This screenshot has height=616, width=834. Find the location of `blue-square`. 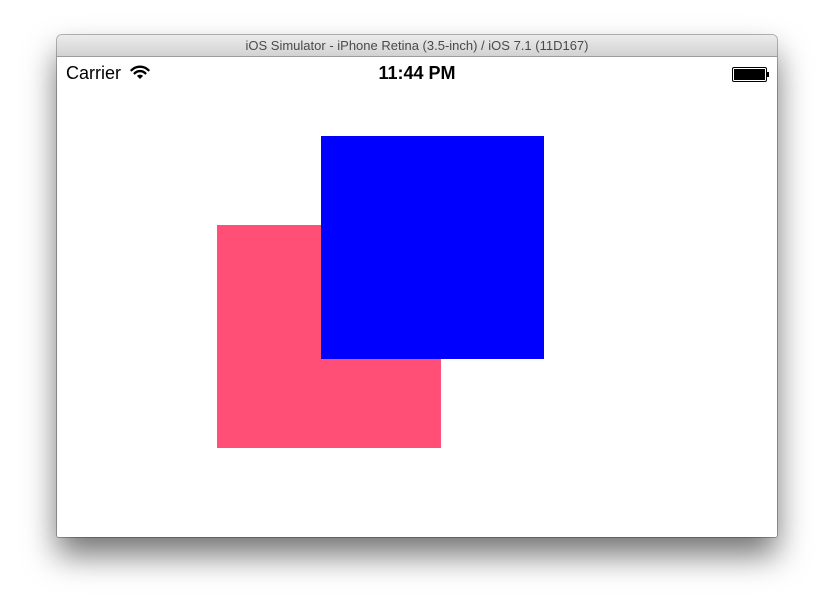

blue-square is located at coordinates (432, 247).